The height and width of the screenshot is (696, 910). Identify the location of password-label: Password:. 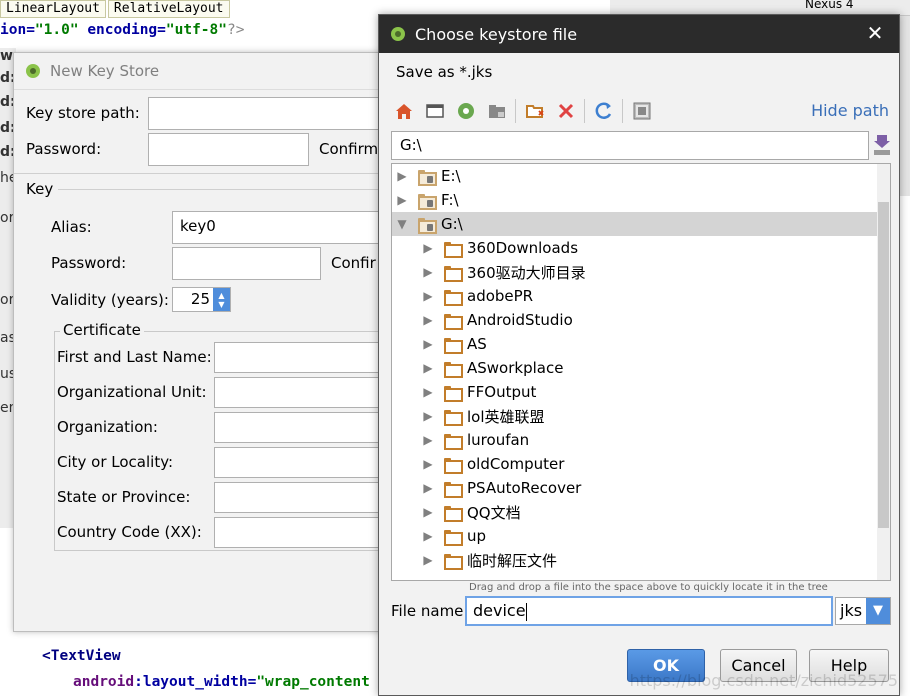
(64, 149).